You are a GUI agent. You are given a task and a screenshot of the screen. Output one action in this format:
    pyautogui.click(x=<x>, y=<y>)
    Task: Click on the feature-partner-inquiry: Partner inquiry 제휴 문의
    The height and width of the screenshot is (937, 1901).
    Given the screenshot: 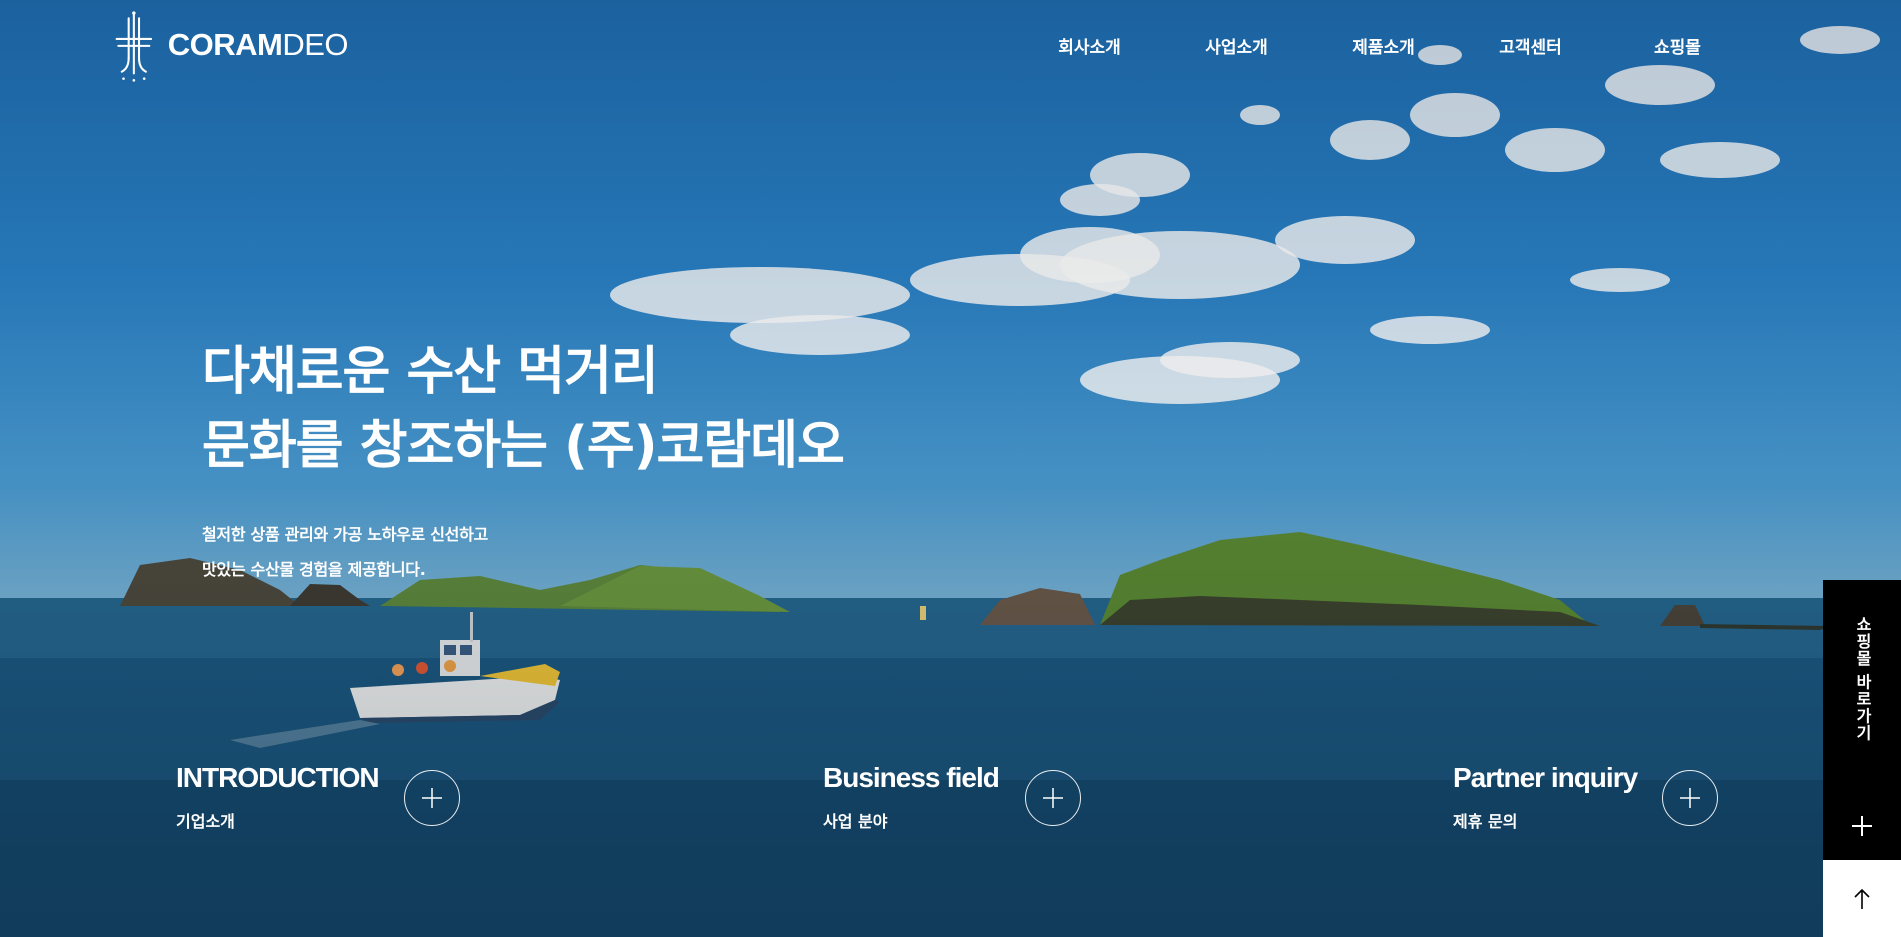 What is the action you would take?
    pyautogui.click(x=1593, y=803)
    